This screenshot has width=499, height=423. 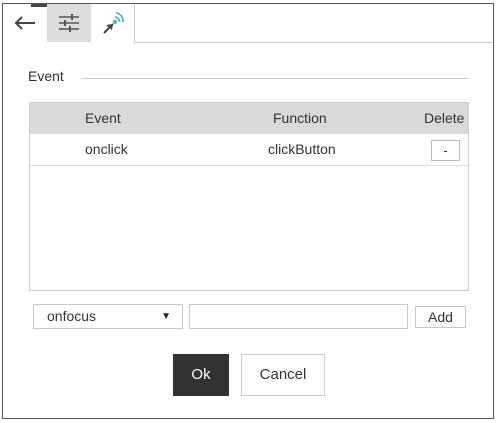 I want to click on event-pointer-icon, so click(x=113, y=23).